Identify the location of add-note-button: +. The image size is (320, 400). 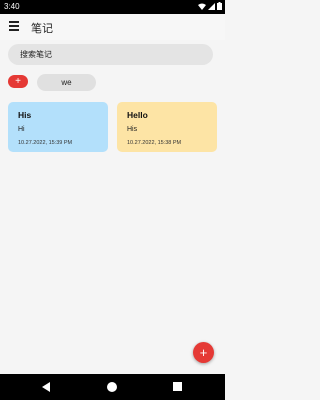
(203, 352).